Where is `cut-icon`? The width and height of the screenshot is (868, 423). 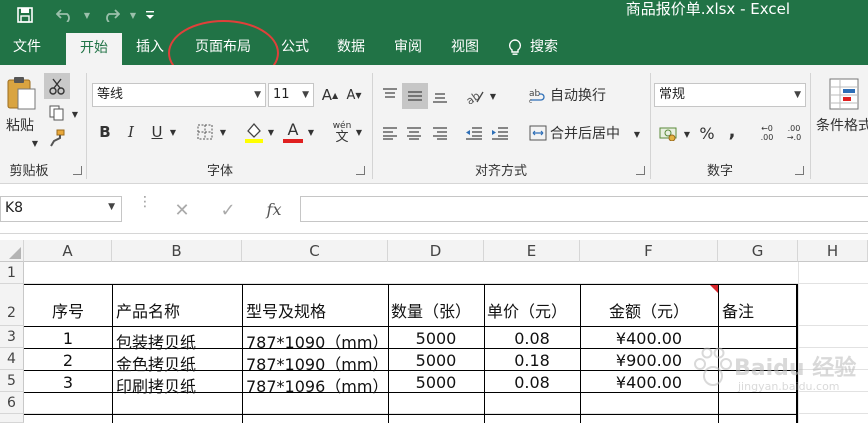
cut-icon is located at coordinates (57, 86).